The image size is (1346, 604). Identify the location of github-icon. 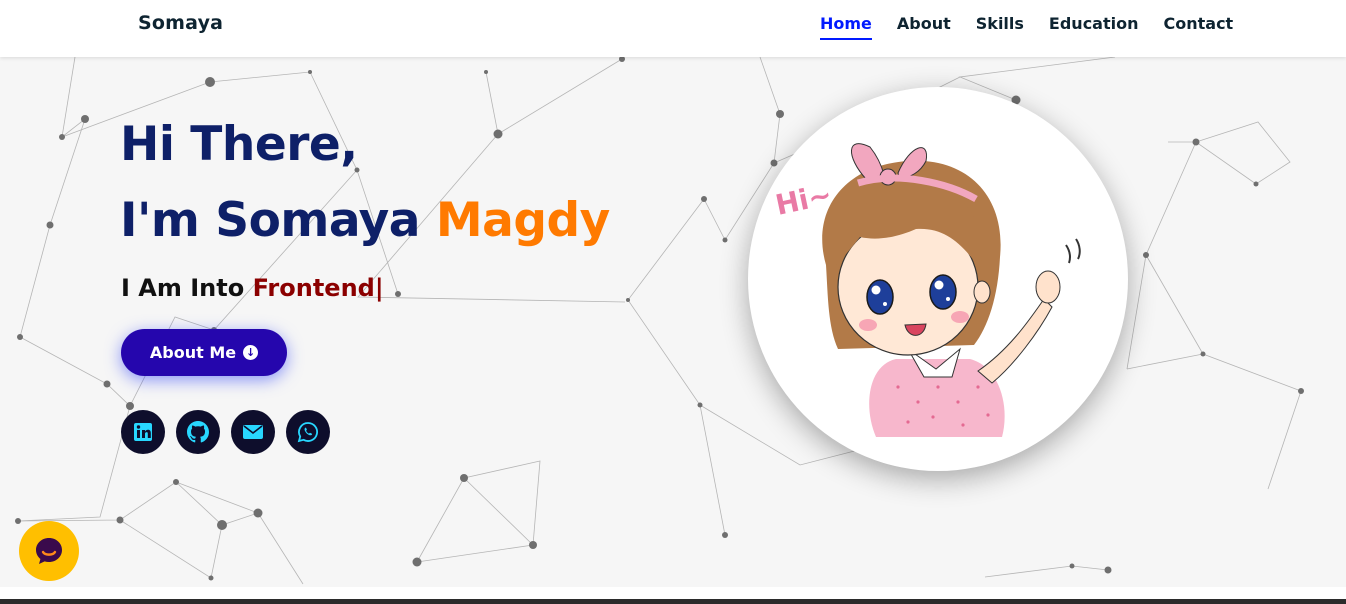
(198, 432).